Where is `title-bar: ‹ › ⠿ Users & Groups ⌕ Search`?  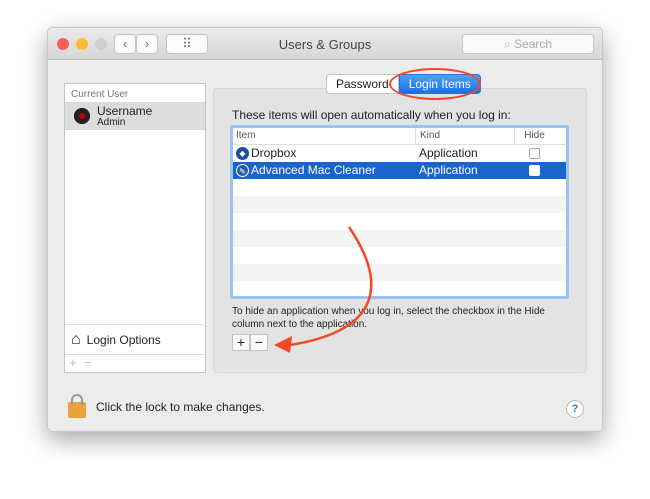 title-bar: ‹ › ⠿ Users & Groups ⌕ Search is located at coordinates (325, 44).